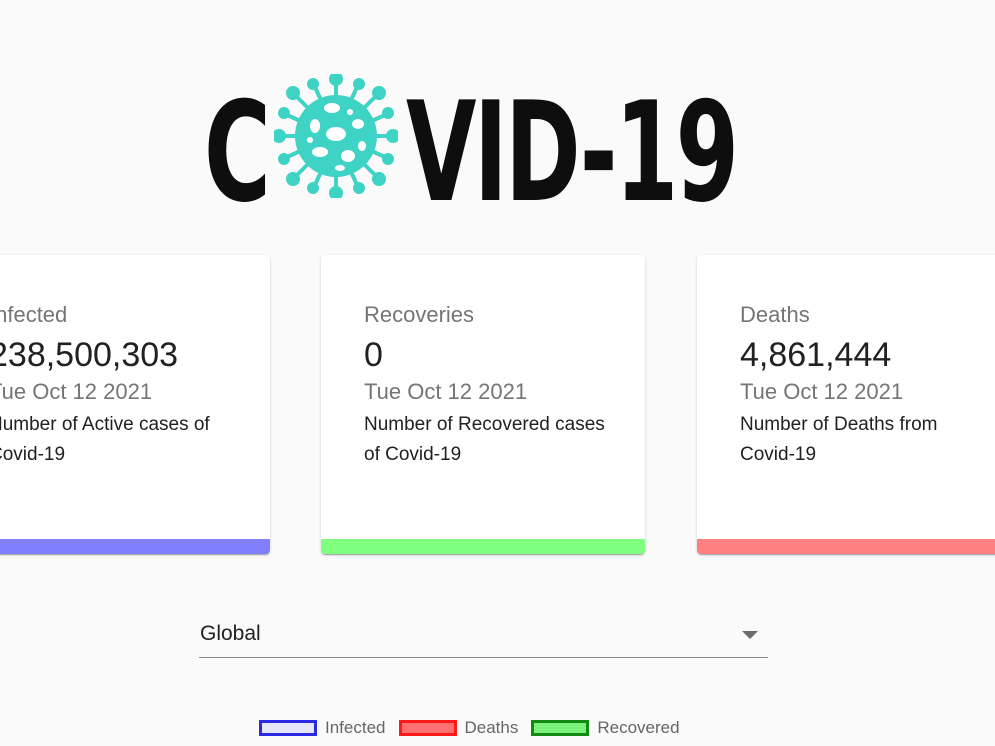 The width and height of the screenshot is (995, 746). I want to click on legend-label: Deaths, so click(491, 727).